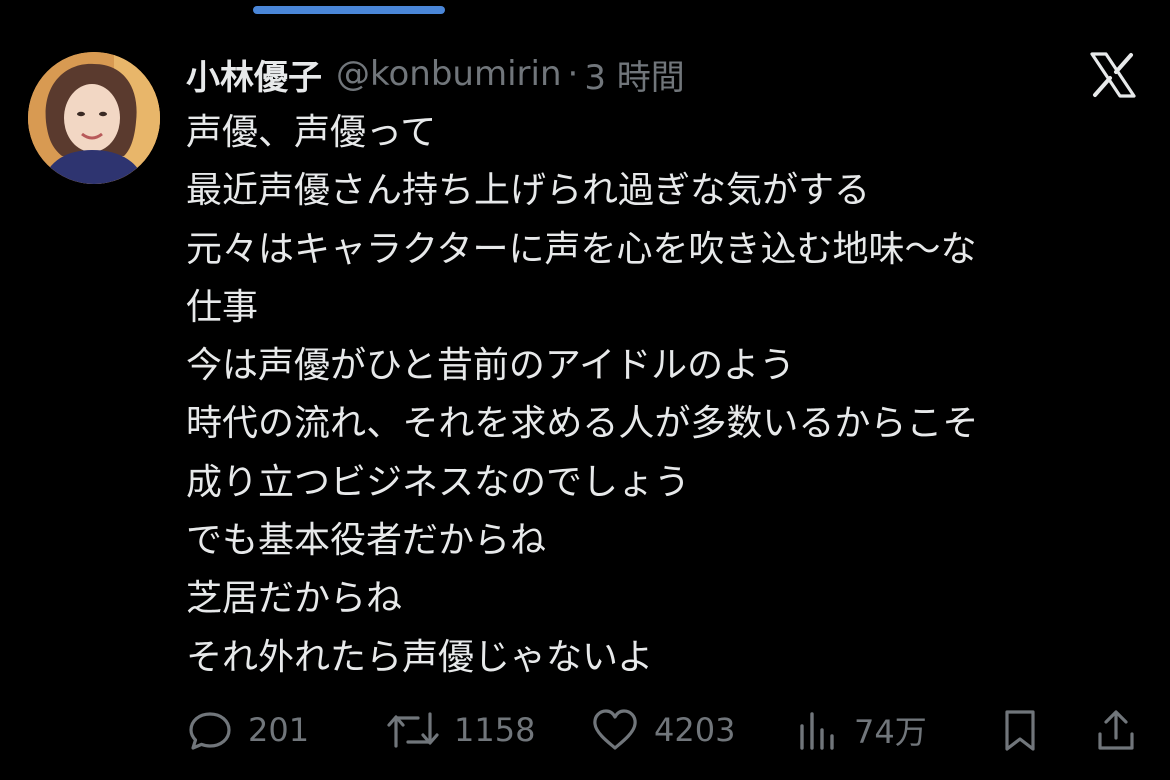 The width and height of the screenshot is (1170, 780). What do you see at coordinates (615, 730) in the screenshot?
I see `heart-icon` at bounding box center [615, 730].